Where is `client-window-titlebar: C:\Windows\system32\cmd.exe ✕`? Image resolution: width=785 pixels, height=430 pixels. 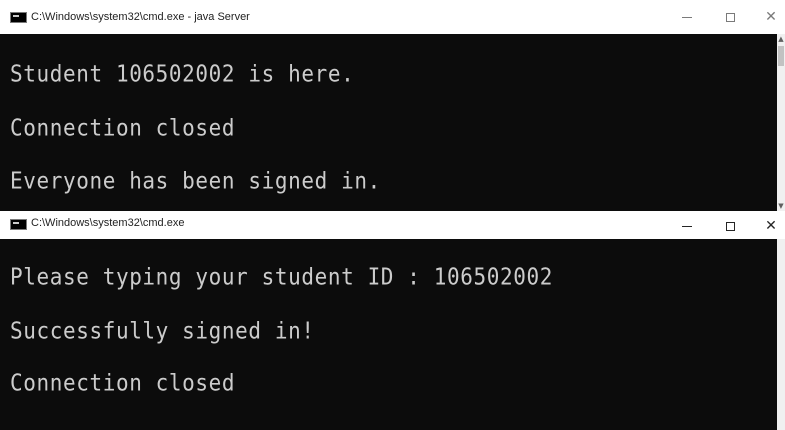 client-window-titlebar: C:\Windows\system32\cmd.exe ✕ is located at coordinates (392, 226).